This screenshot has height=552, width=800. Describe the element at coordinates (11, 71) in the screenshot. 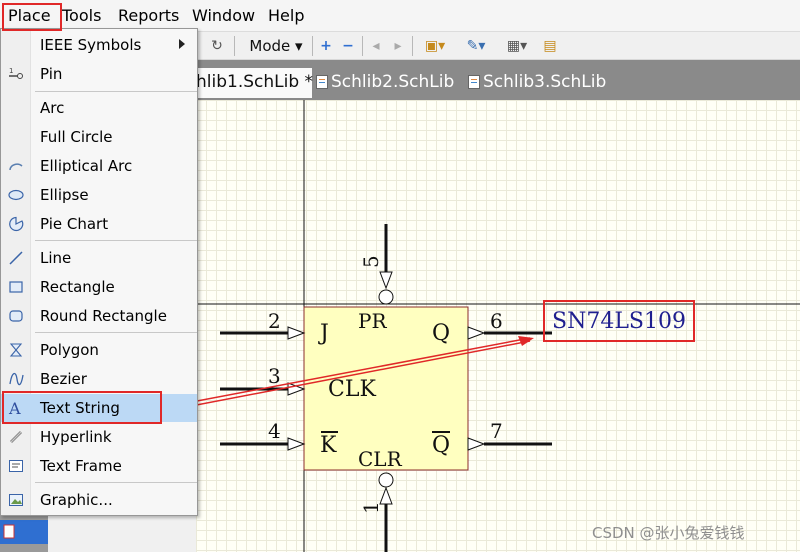

I see `svg-text: 1` at that location.